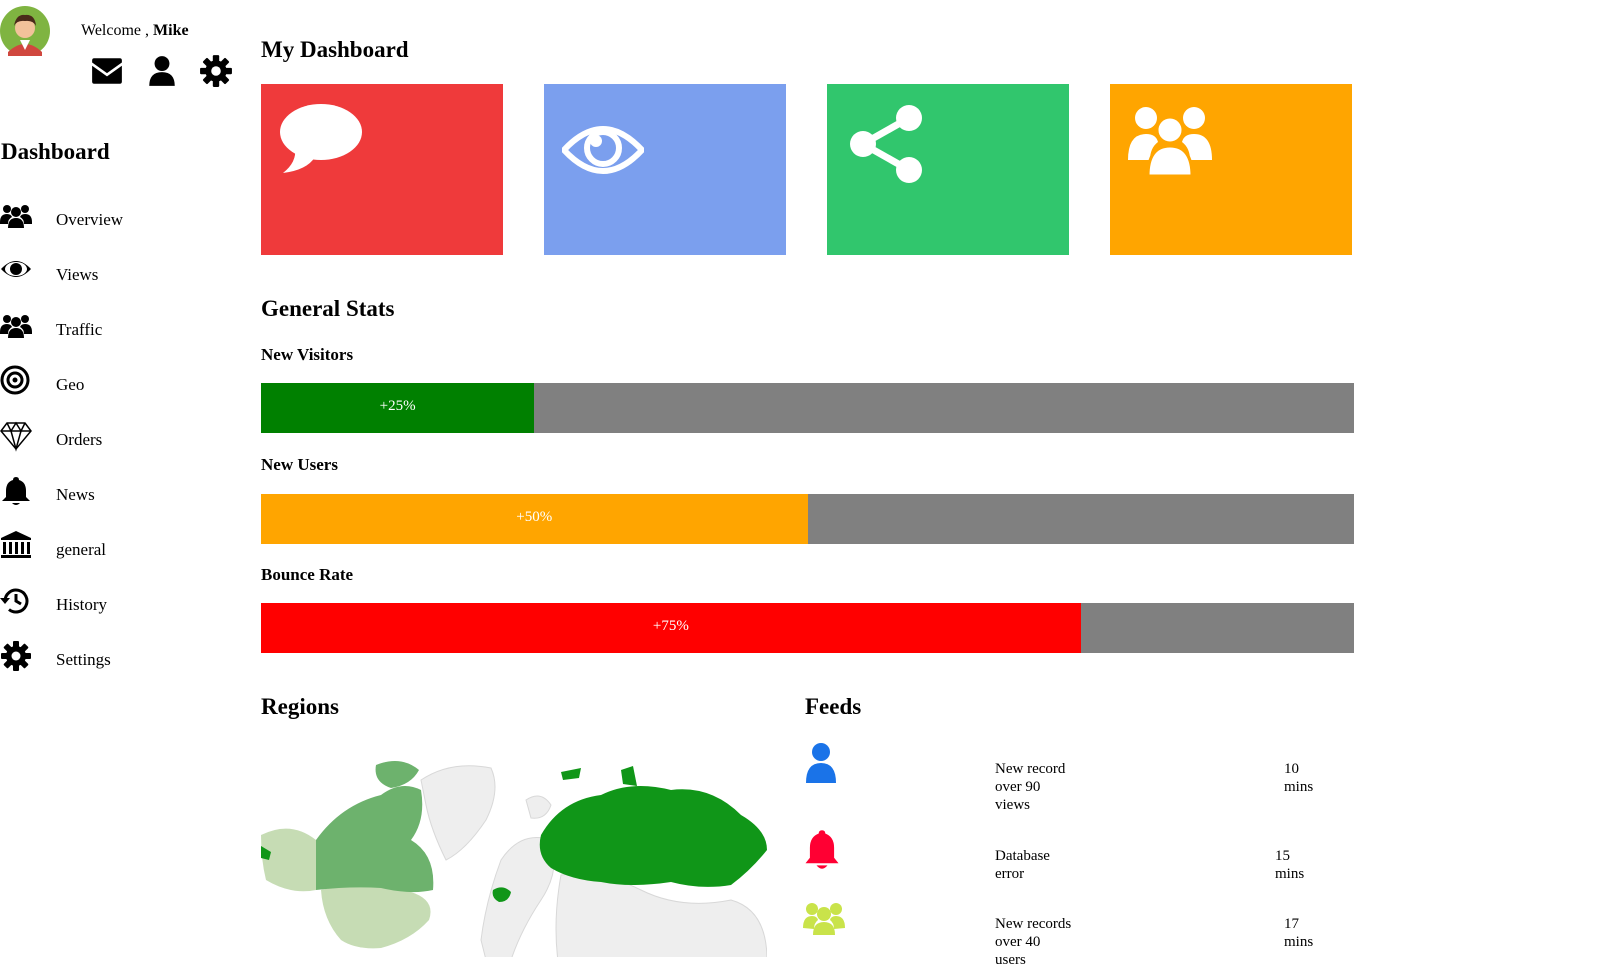 The image size is (1608, 969). I want to click on feed-time-value: 17, so click(1291, 924).